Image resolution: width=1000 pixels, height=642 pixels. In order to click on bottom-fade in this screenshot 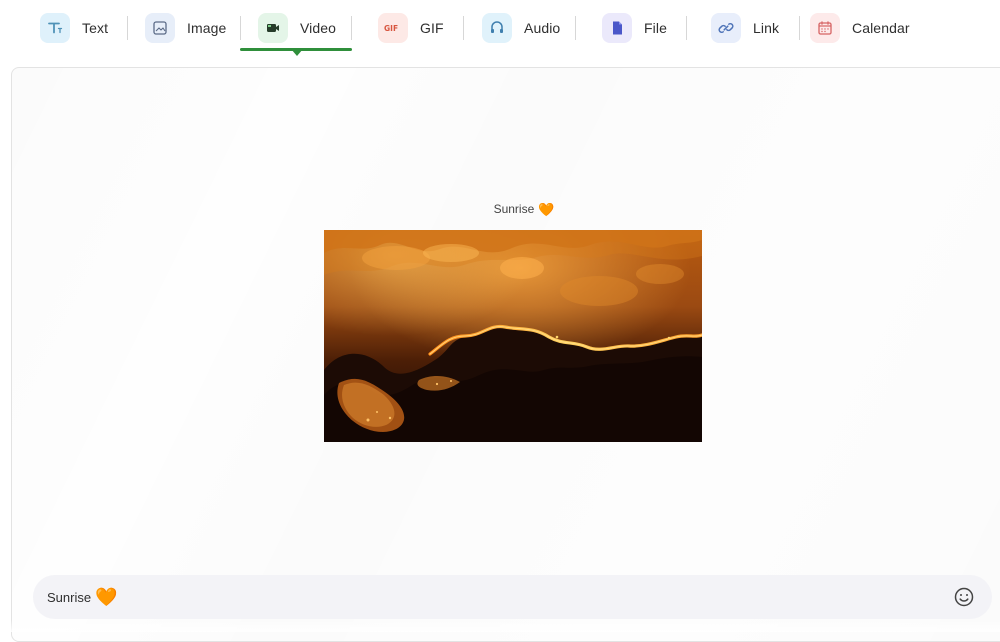, I will do `click(500, 626)`.